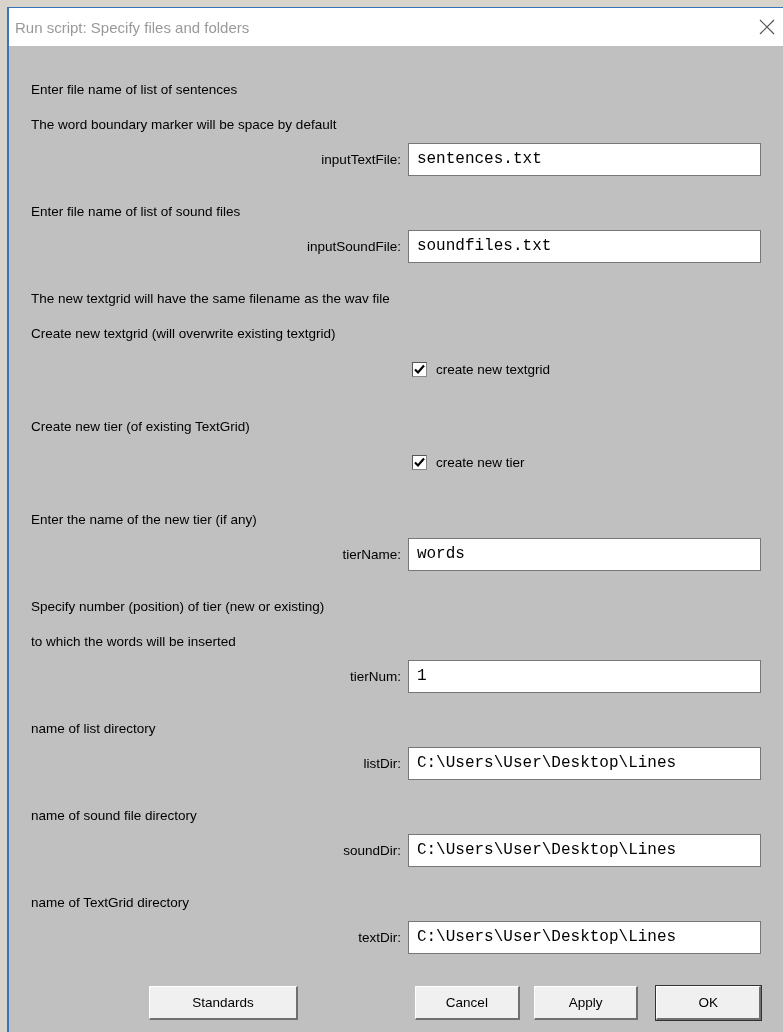 The height and width of the screenshot is (1032, 783). What do you see at coordinates (375, 676) in the screenshot?
I see `field-label: tierNum:` at bounding box center [375, 676].